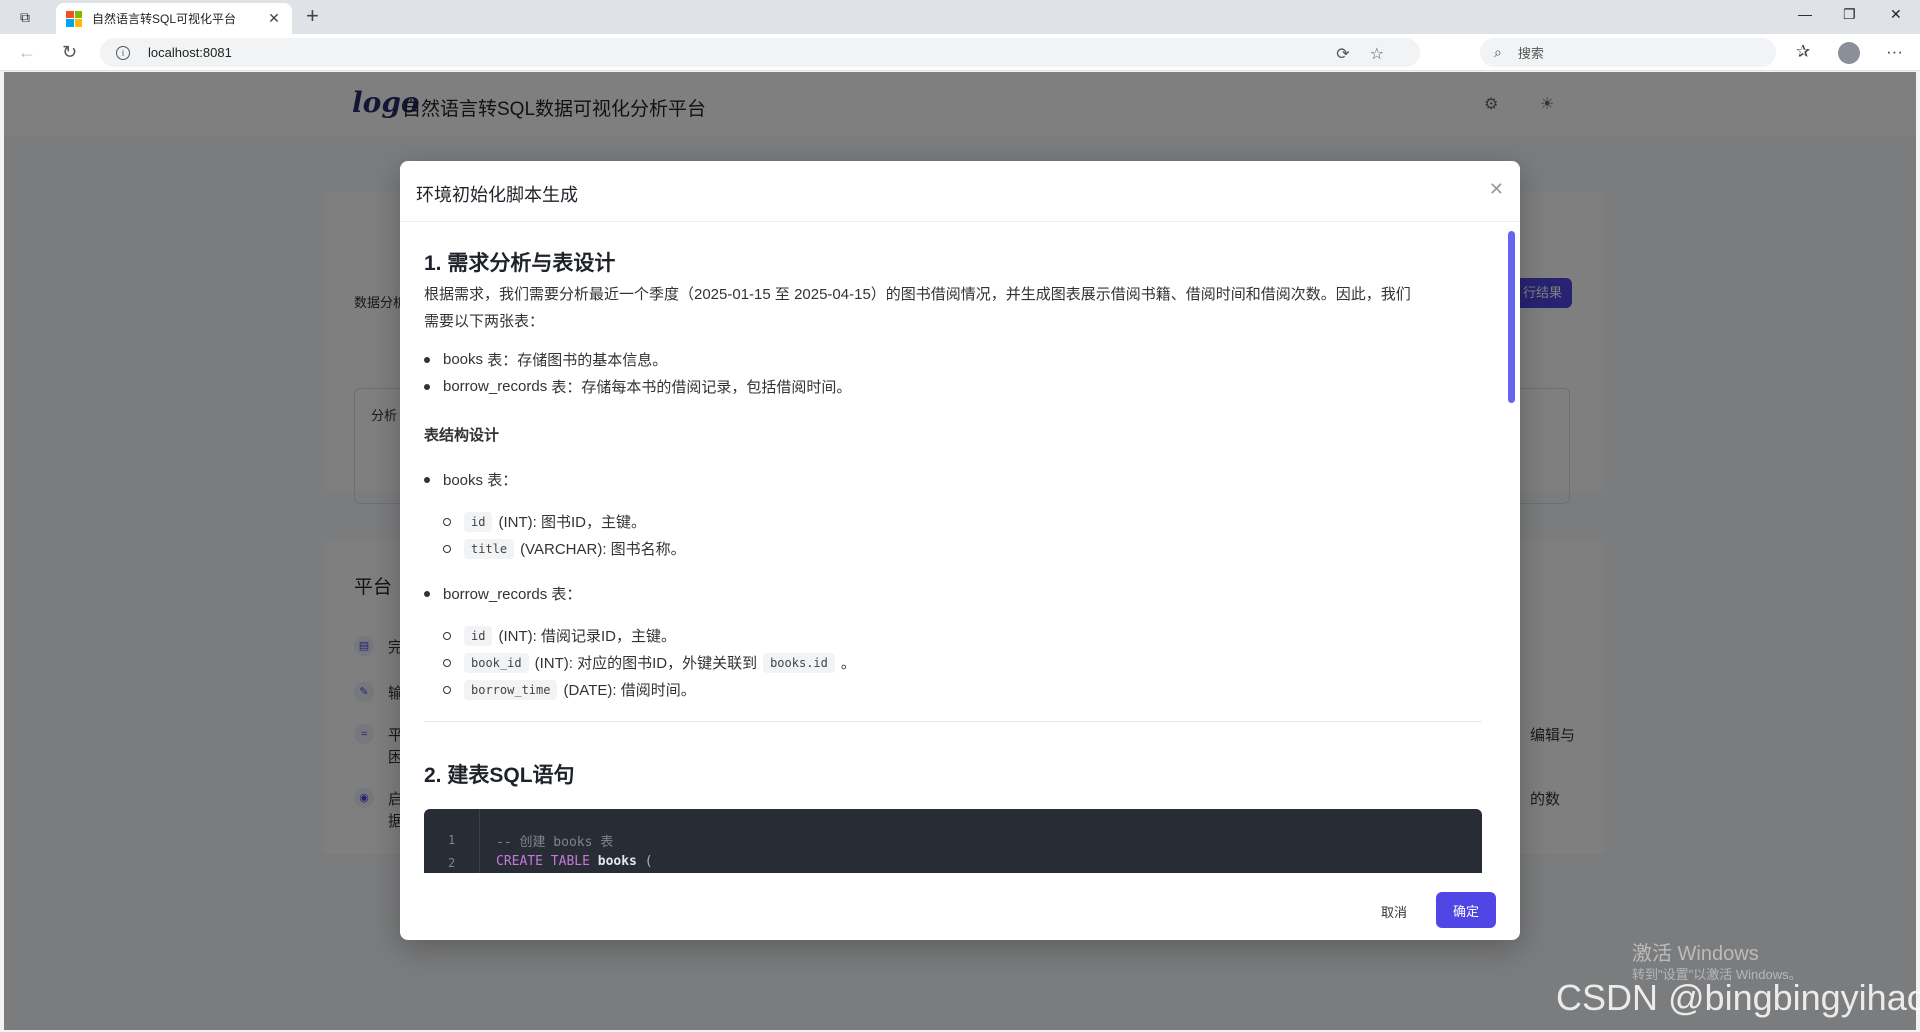 The image size is (1920, 1032). Describe the element at coordinates (953, 841) in the screenshot. I see `sql-code-block: 1 -- 创建 books 表 2 CREATE TABLE books (` at that location.